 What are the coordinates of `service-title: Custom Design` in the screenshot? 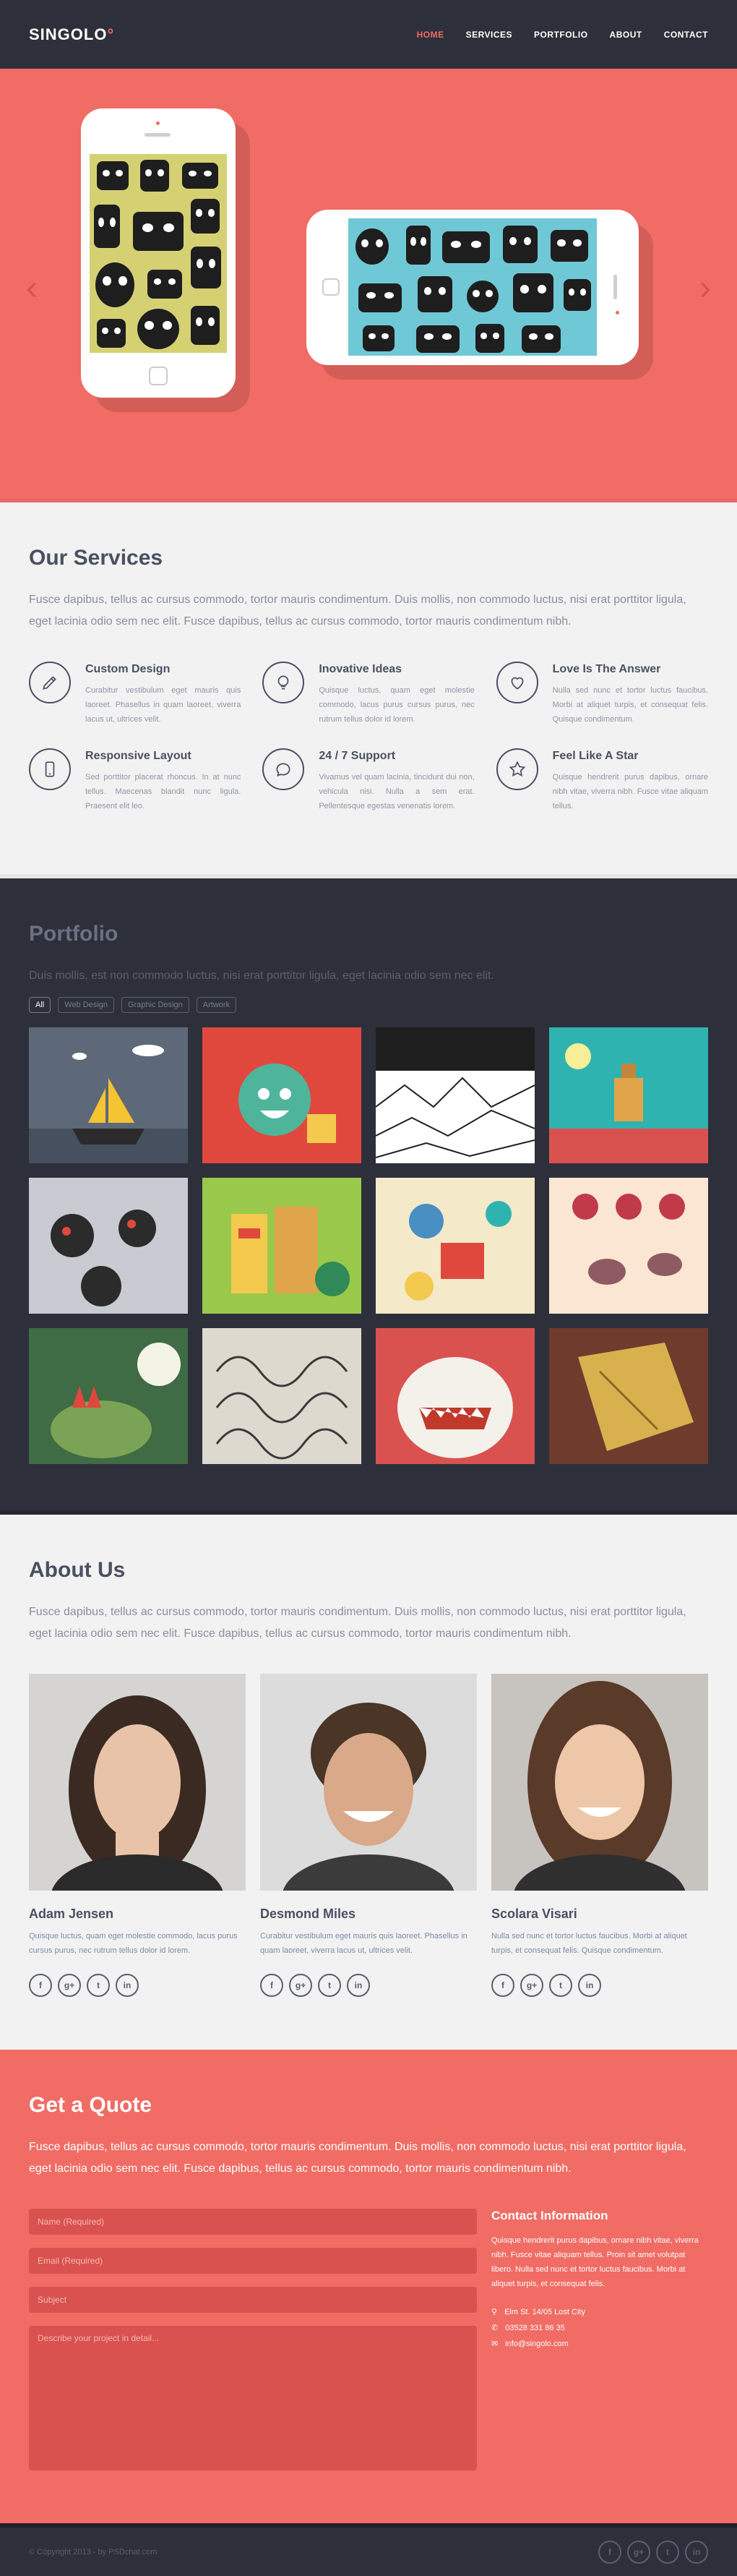 It's located at (128, 669).